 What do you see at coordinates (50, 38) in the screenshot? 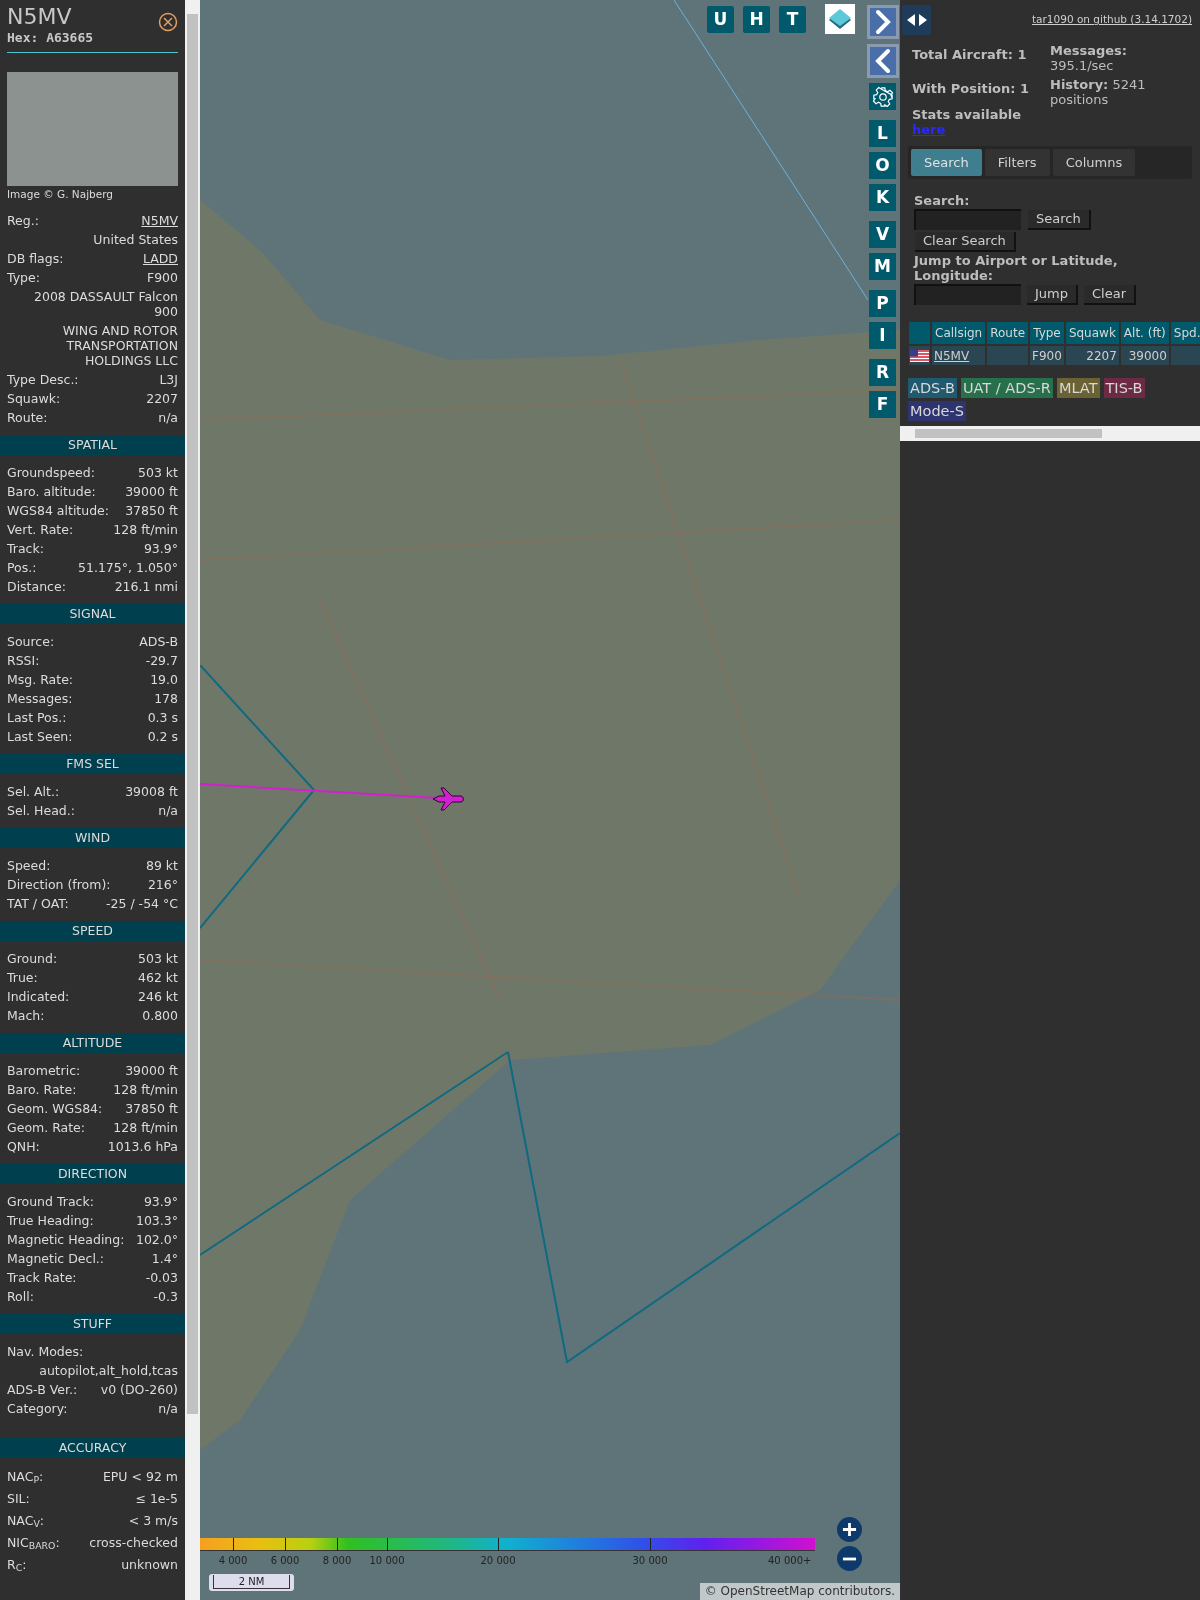
I see `hex-code: Hex: A63665` at bounding box center [50, 38].